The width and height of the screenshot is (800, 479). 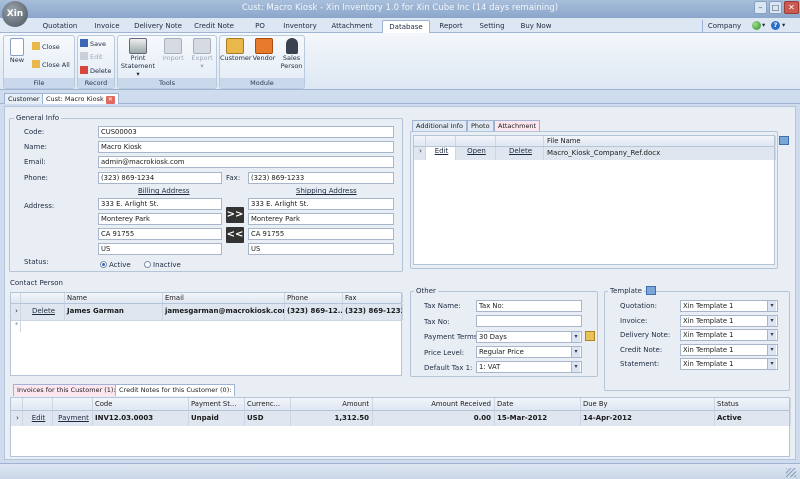 I want to click on header-blank, so click(x=73, y=404).